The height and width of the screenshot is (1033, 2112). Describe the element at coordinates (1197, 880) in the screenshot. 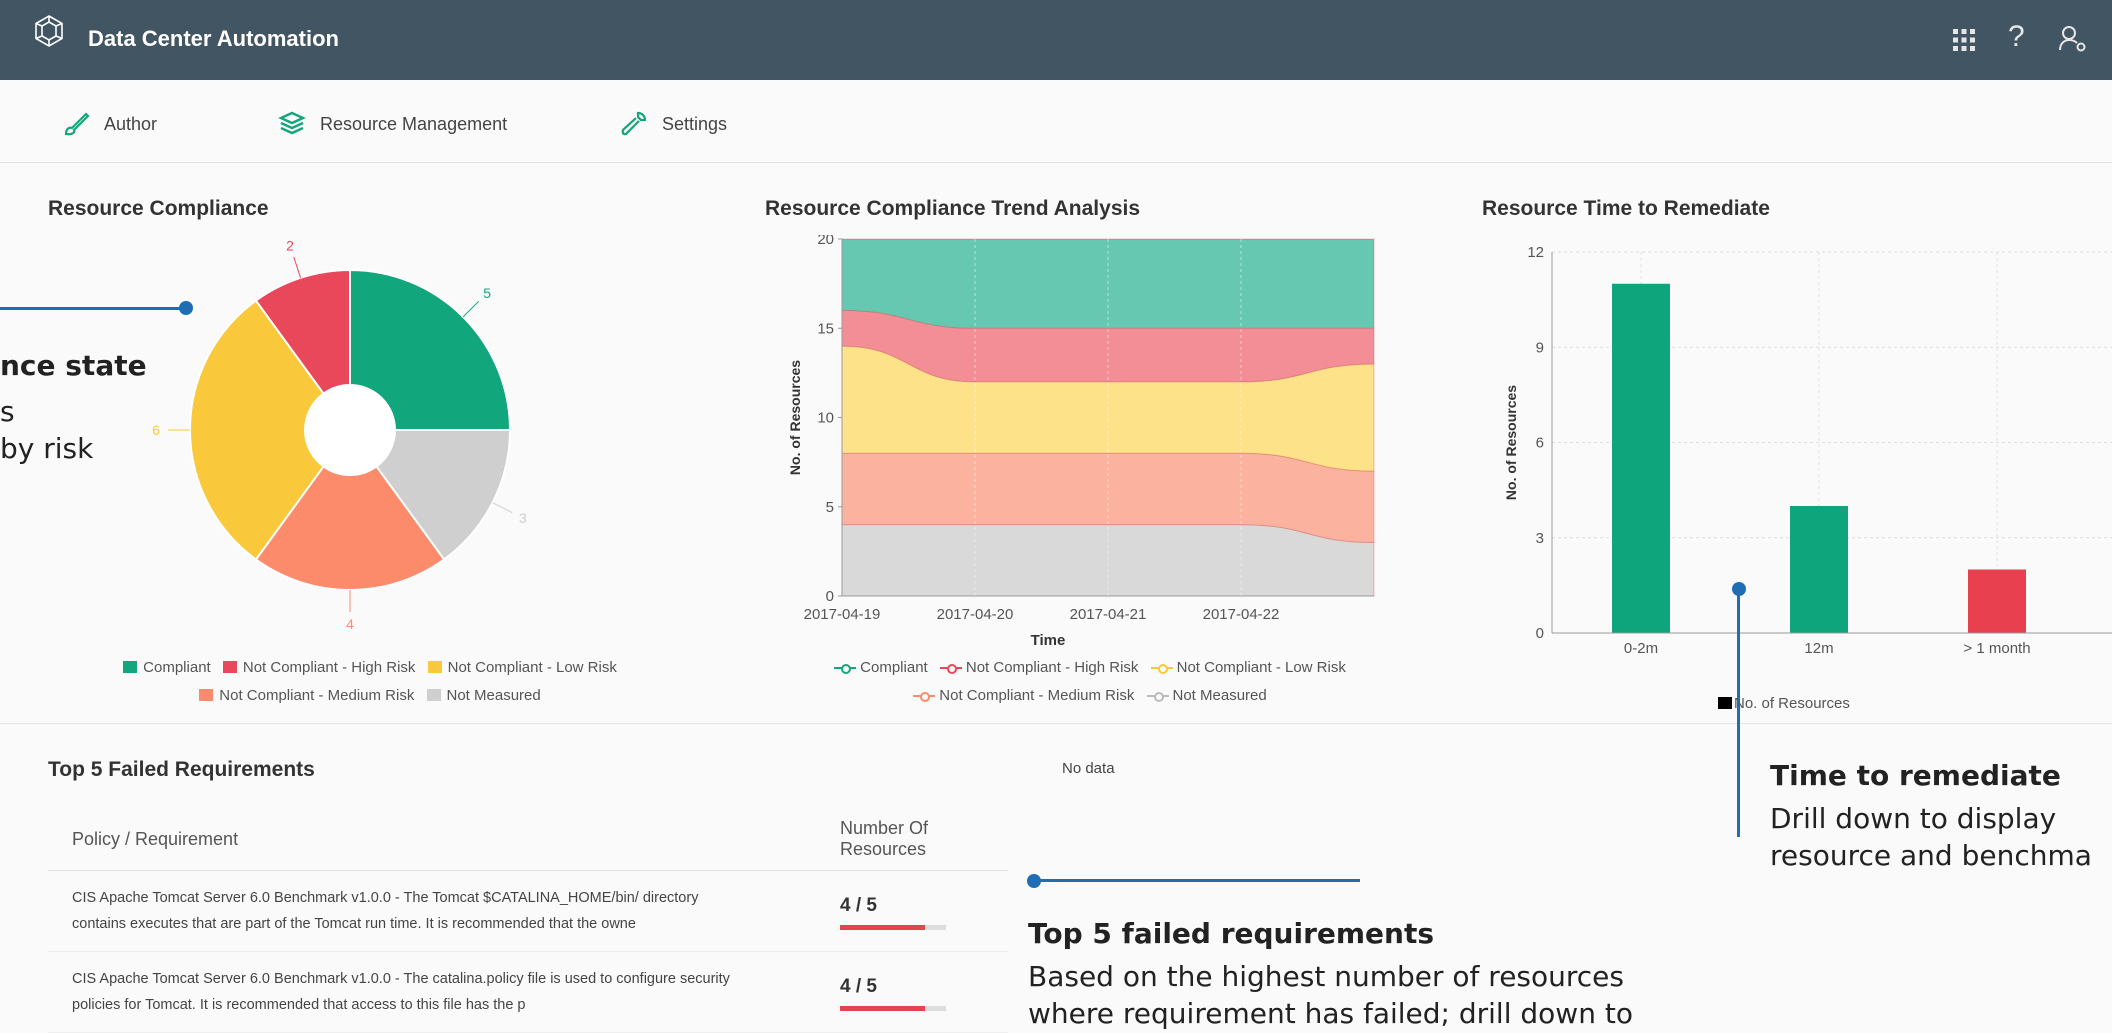

I see `failed-callout-line` at that location.